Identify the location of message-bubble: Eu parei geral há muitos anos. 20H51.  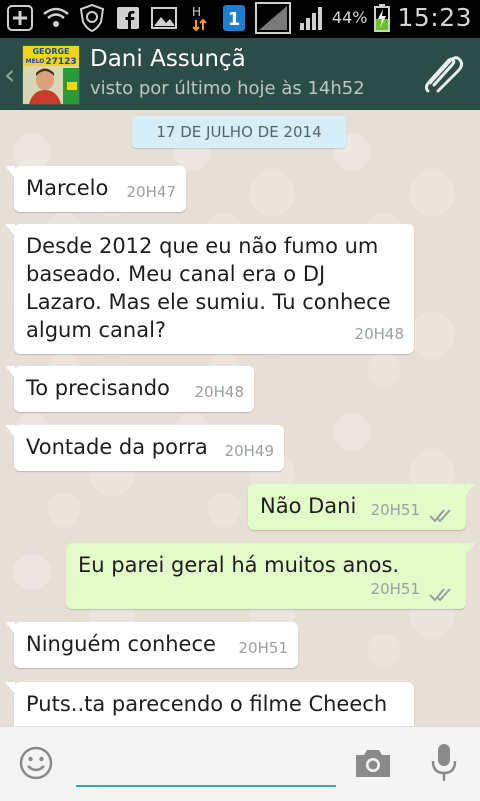
(270, 576).